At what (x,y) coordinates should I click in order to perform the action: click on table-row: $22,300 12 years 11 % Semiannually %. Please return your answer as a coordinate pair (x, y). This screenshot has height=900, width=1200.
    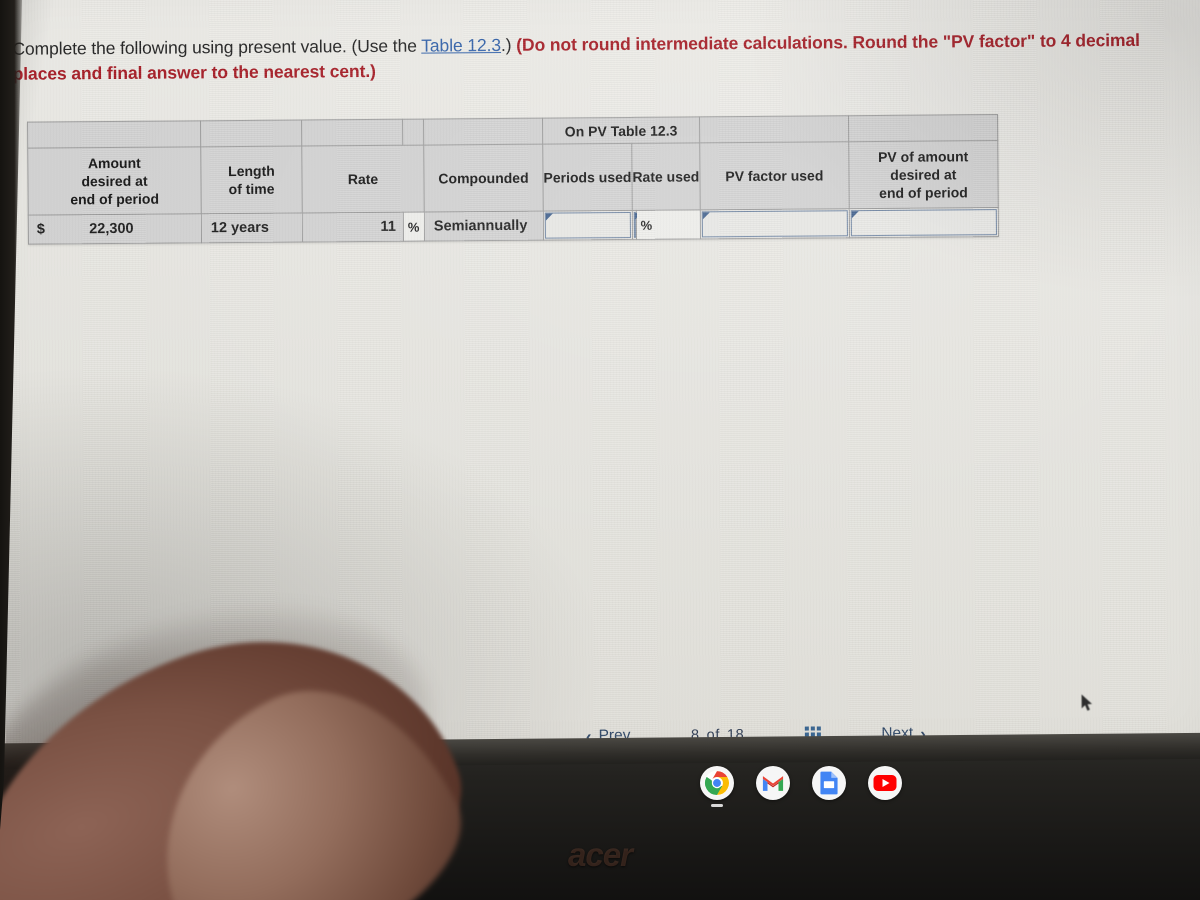
    Looking at the image, I should click on (513, 226).